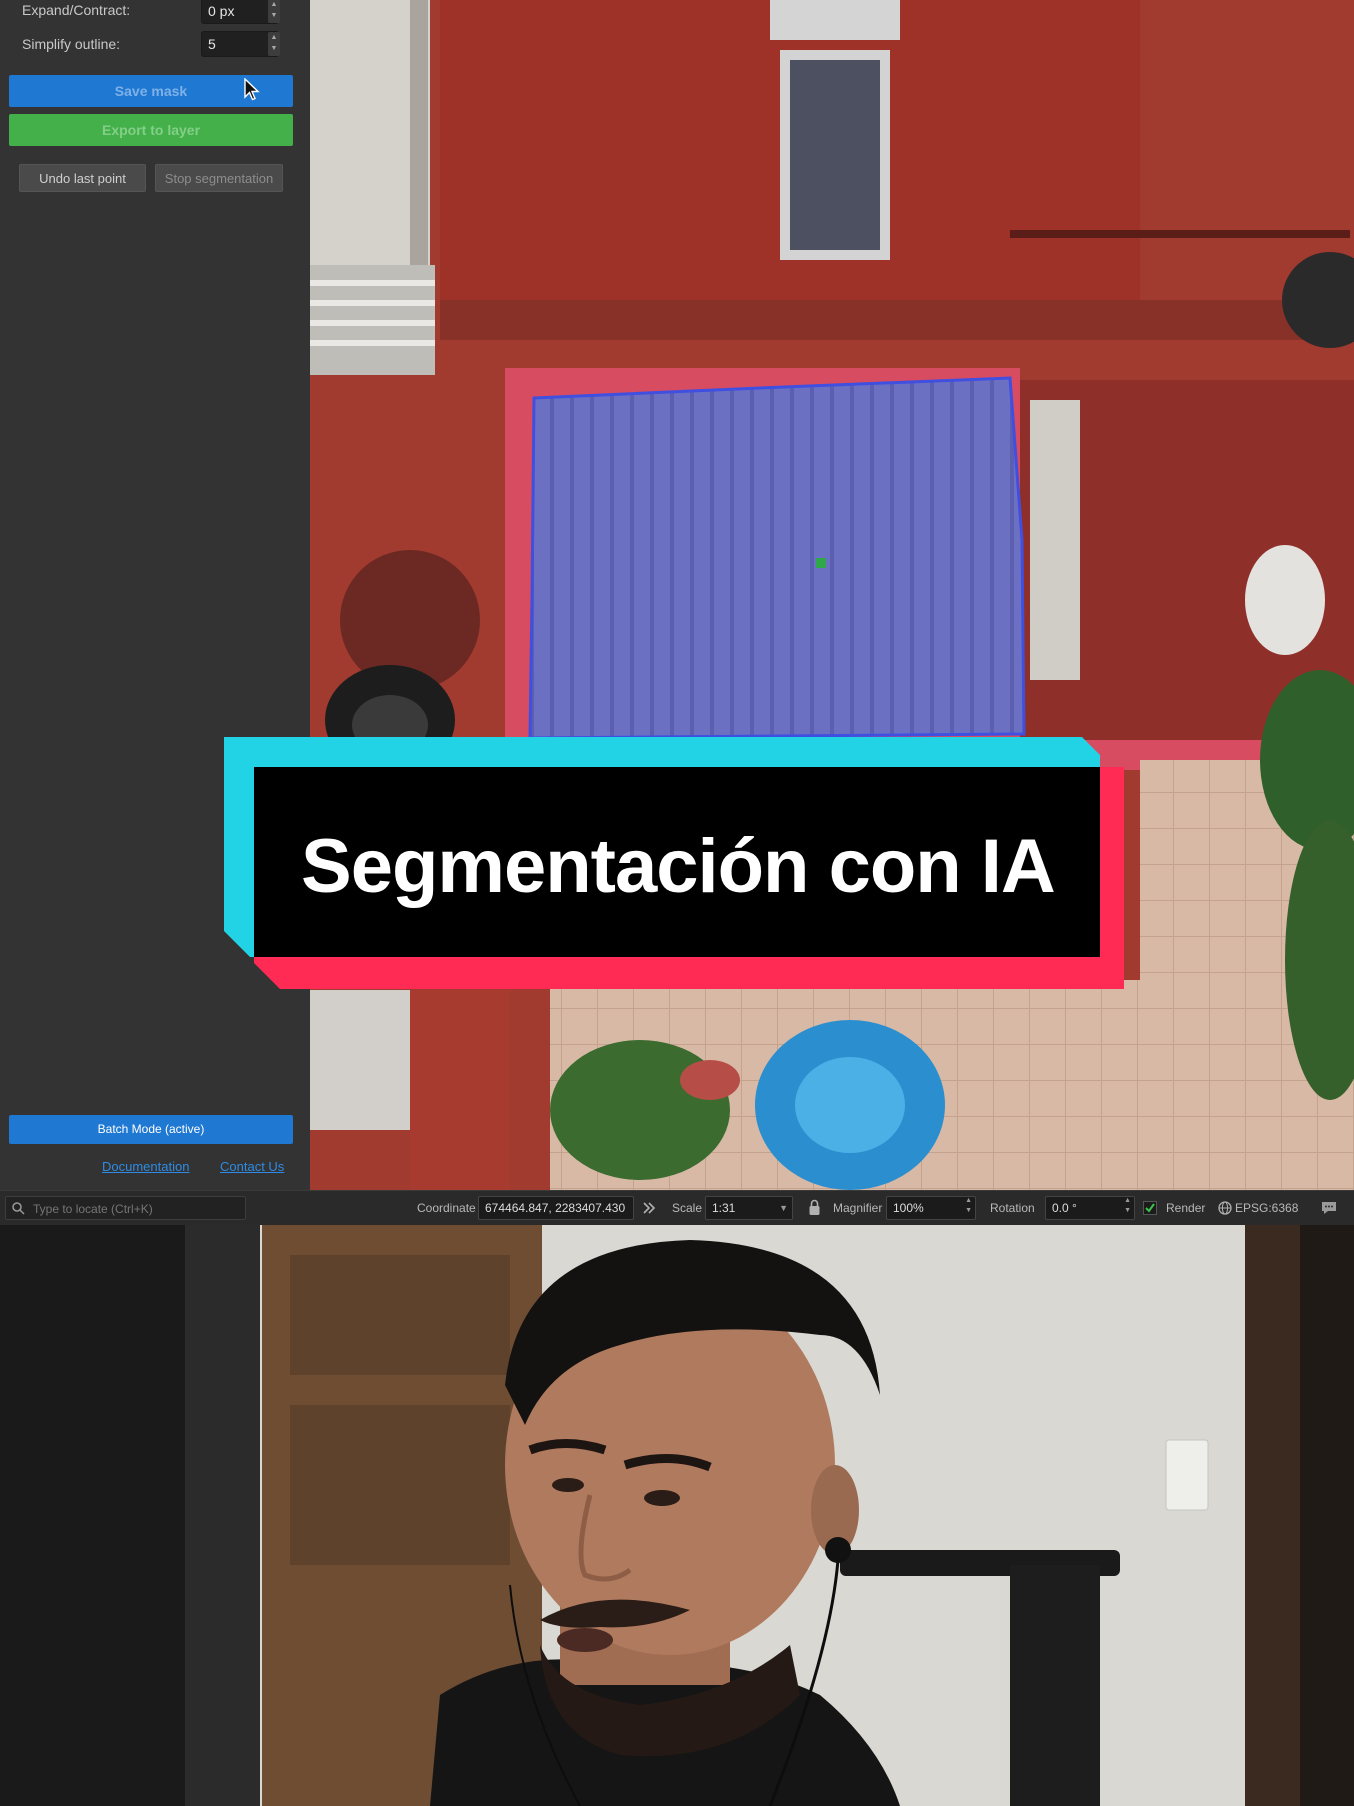 This screenshot has height=1806, width=1354. Describe the element at coordinates (1090, 1208) in the screenshot. I see `rotation-field: 0.0 ° ▲ ▼` at that location.